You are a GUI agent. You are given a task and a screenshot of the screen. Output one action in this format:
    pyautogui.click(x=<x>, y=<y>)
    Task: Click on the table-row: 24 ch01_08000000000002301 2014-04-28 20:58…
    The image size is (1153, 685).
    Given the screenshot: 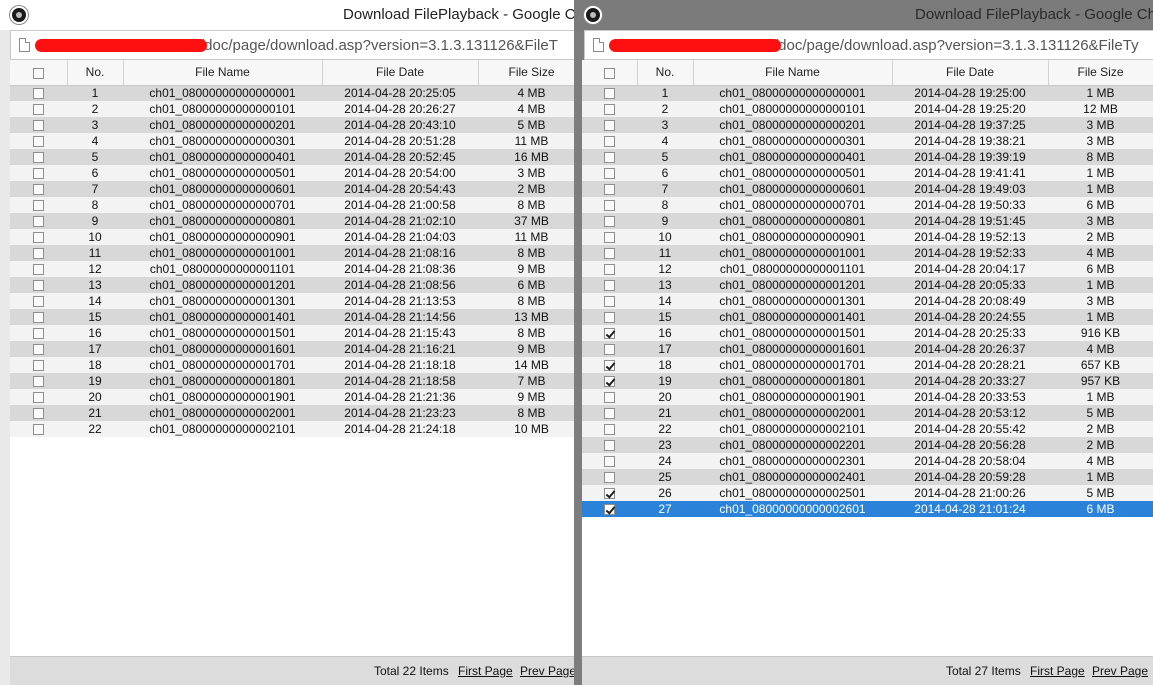 What is the action you would take?
    pyautogui.click(x=867, y=461)
    